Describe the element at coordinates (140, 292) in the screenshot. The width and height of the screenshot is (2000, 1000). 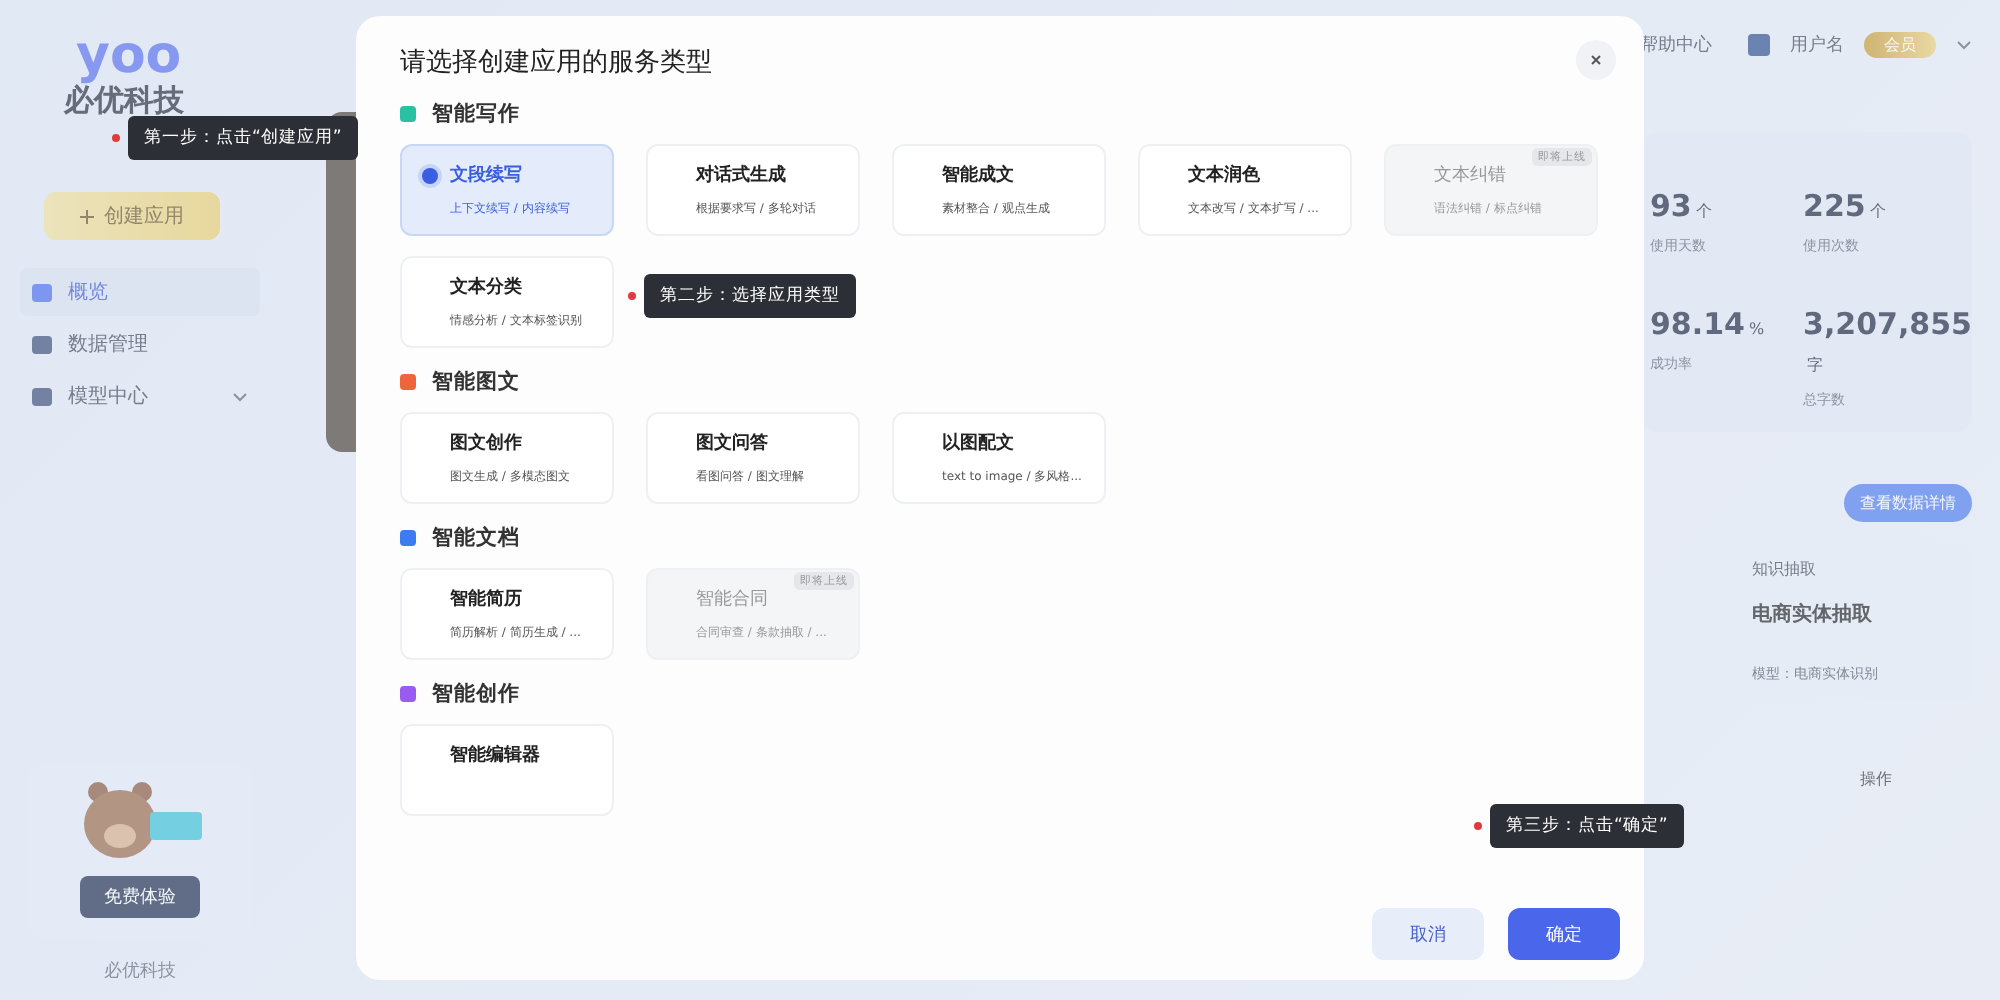
I see `nav-item: 概览` at that location.